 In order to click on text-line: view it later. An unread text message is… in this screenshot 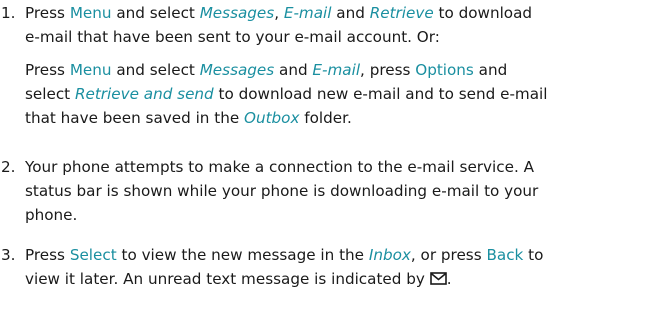, I will do `click(343, 279)`.